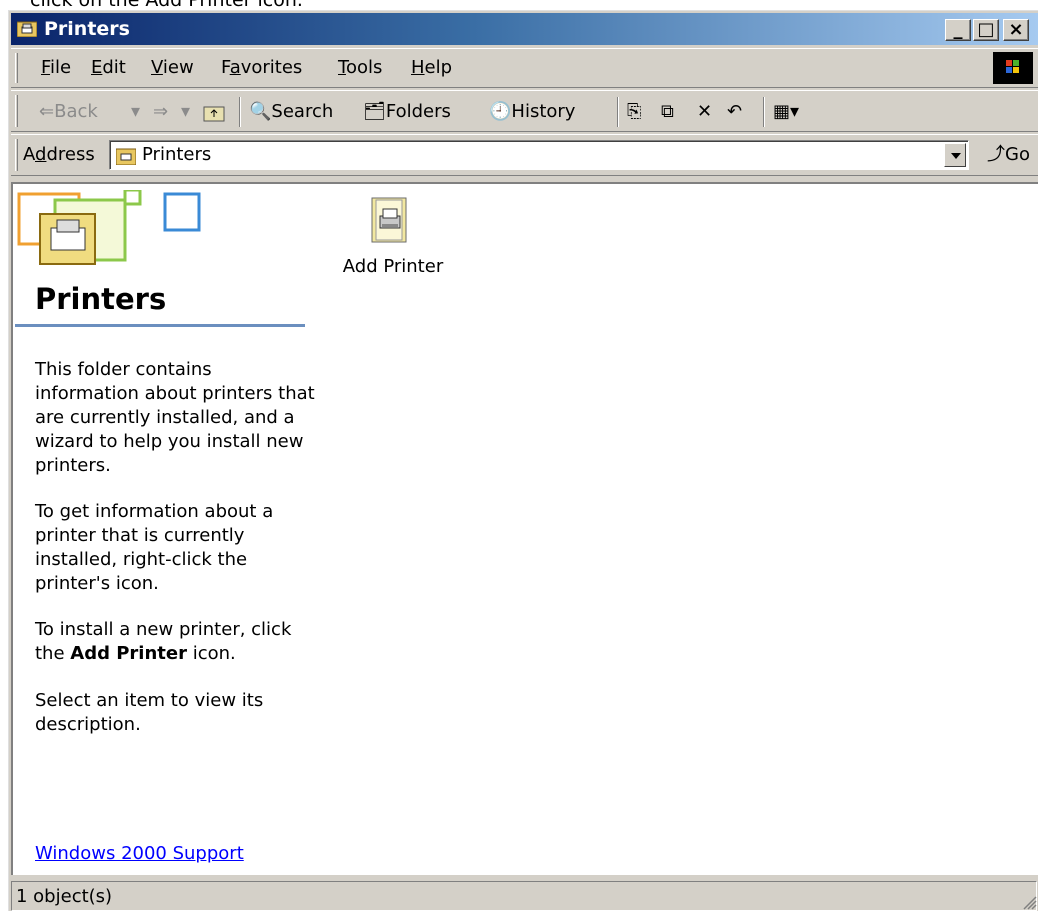  Describe the element at coordinates (1013, 68) in the screenshot. I see `windows-logo-icon` at that location.